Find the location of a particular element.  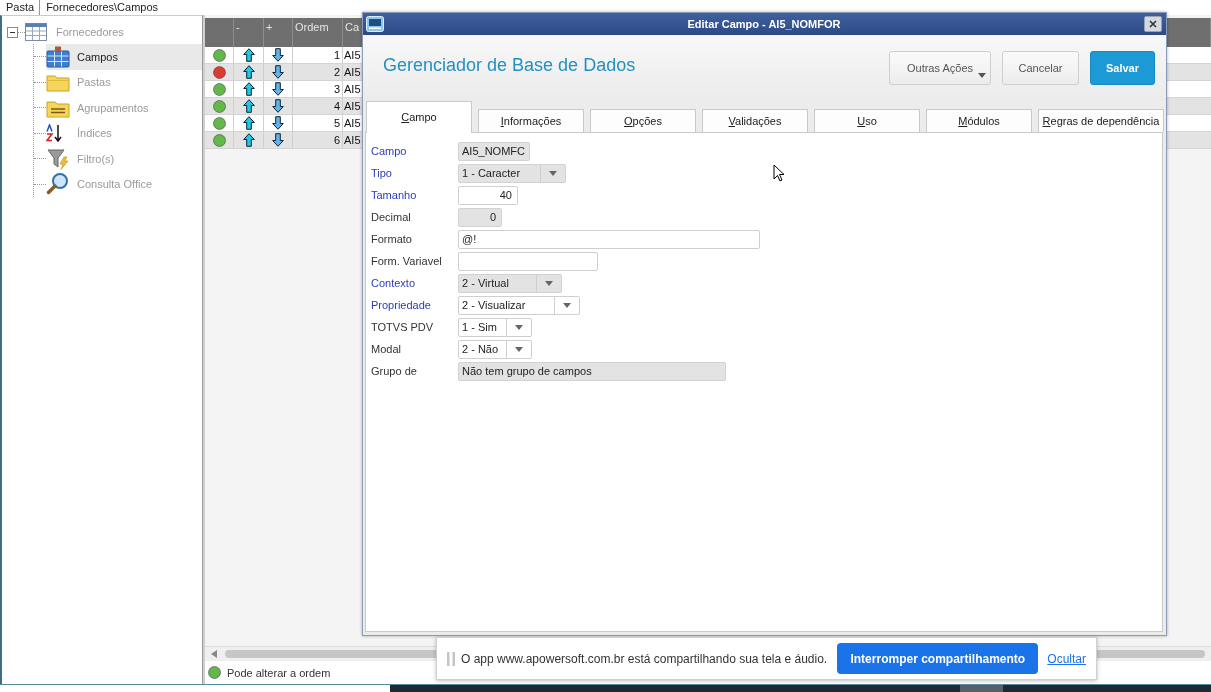

minus-box-icon is located at coordinates (12, 32).